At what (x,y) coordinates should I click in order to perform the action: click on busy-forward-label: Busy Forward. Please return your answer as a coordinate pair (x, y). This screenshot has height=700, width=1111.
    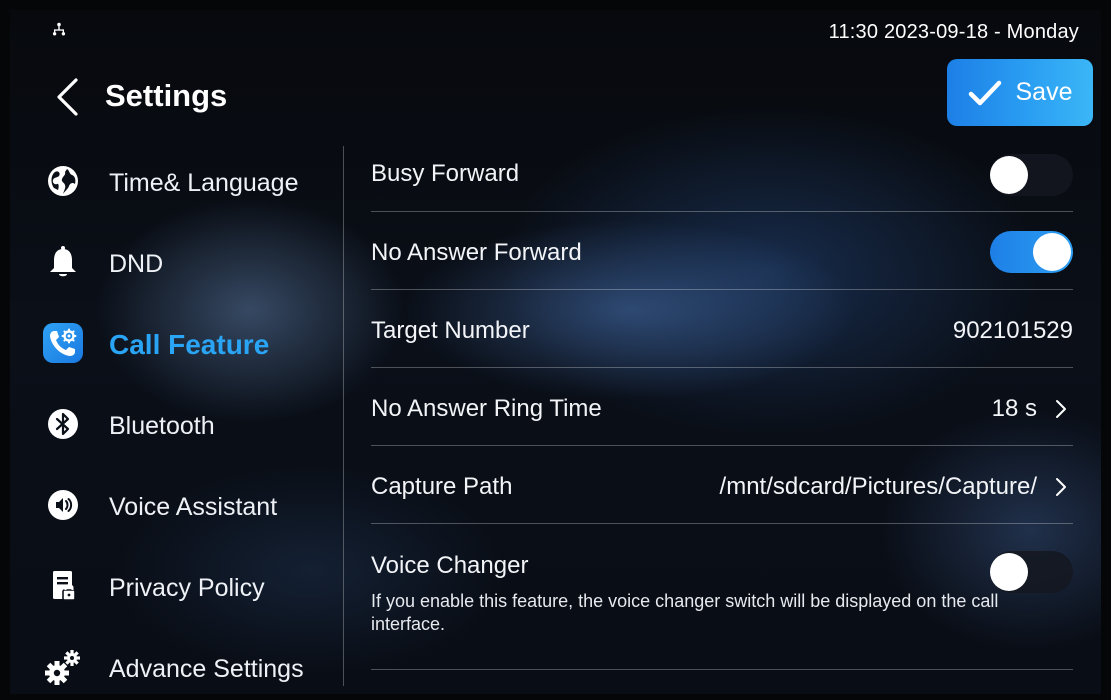
    Looking at the image, I should click on (445, 173).